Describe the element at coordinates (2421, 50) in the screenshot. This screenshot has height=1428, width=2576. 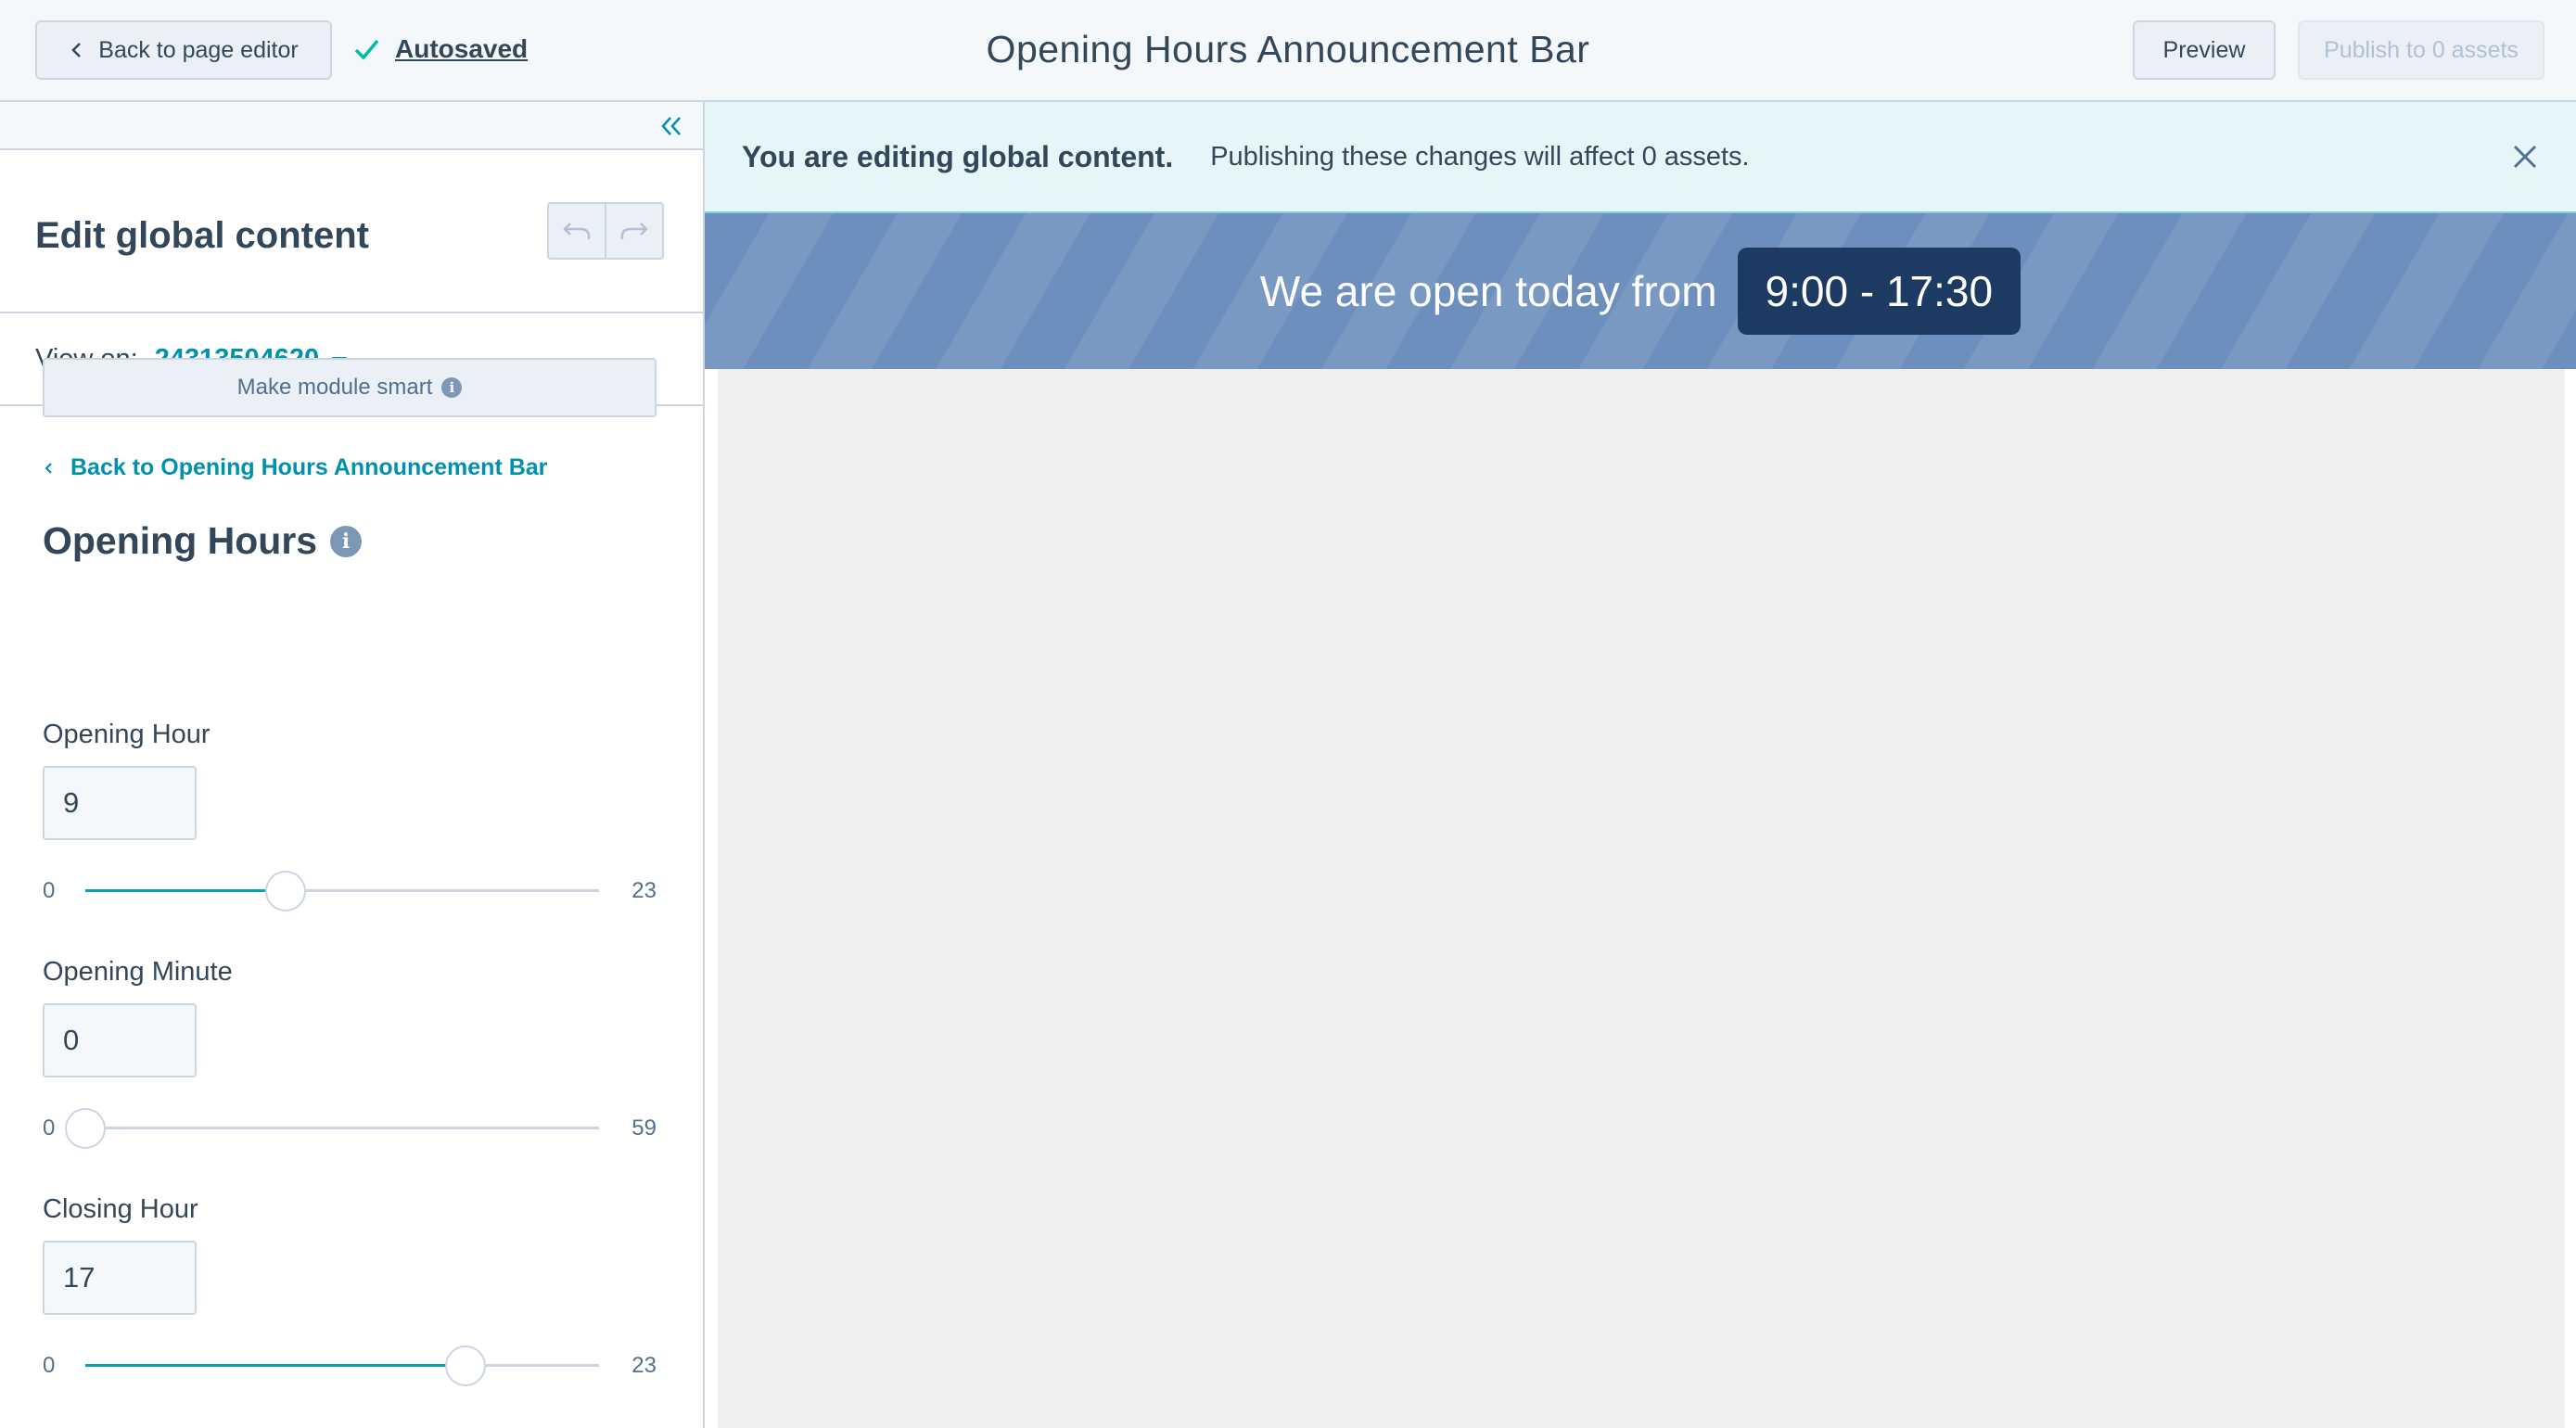
I see `publish-button: Publish to 0 assets` at that location.